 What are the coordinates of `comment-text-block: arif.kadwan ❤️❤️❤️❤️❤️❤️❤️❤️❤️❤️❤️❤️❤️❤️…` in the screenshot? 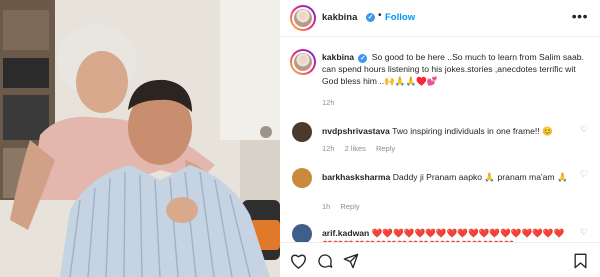 It's located at (447, 234).